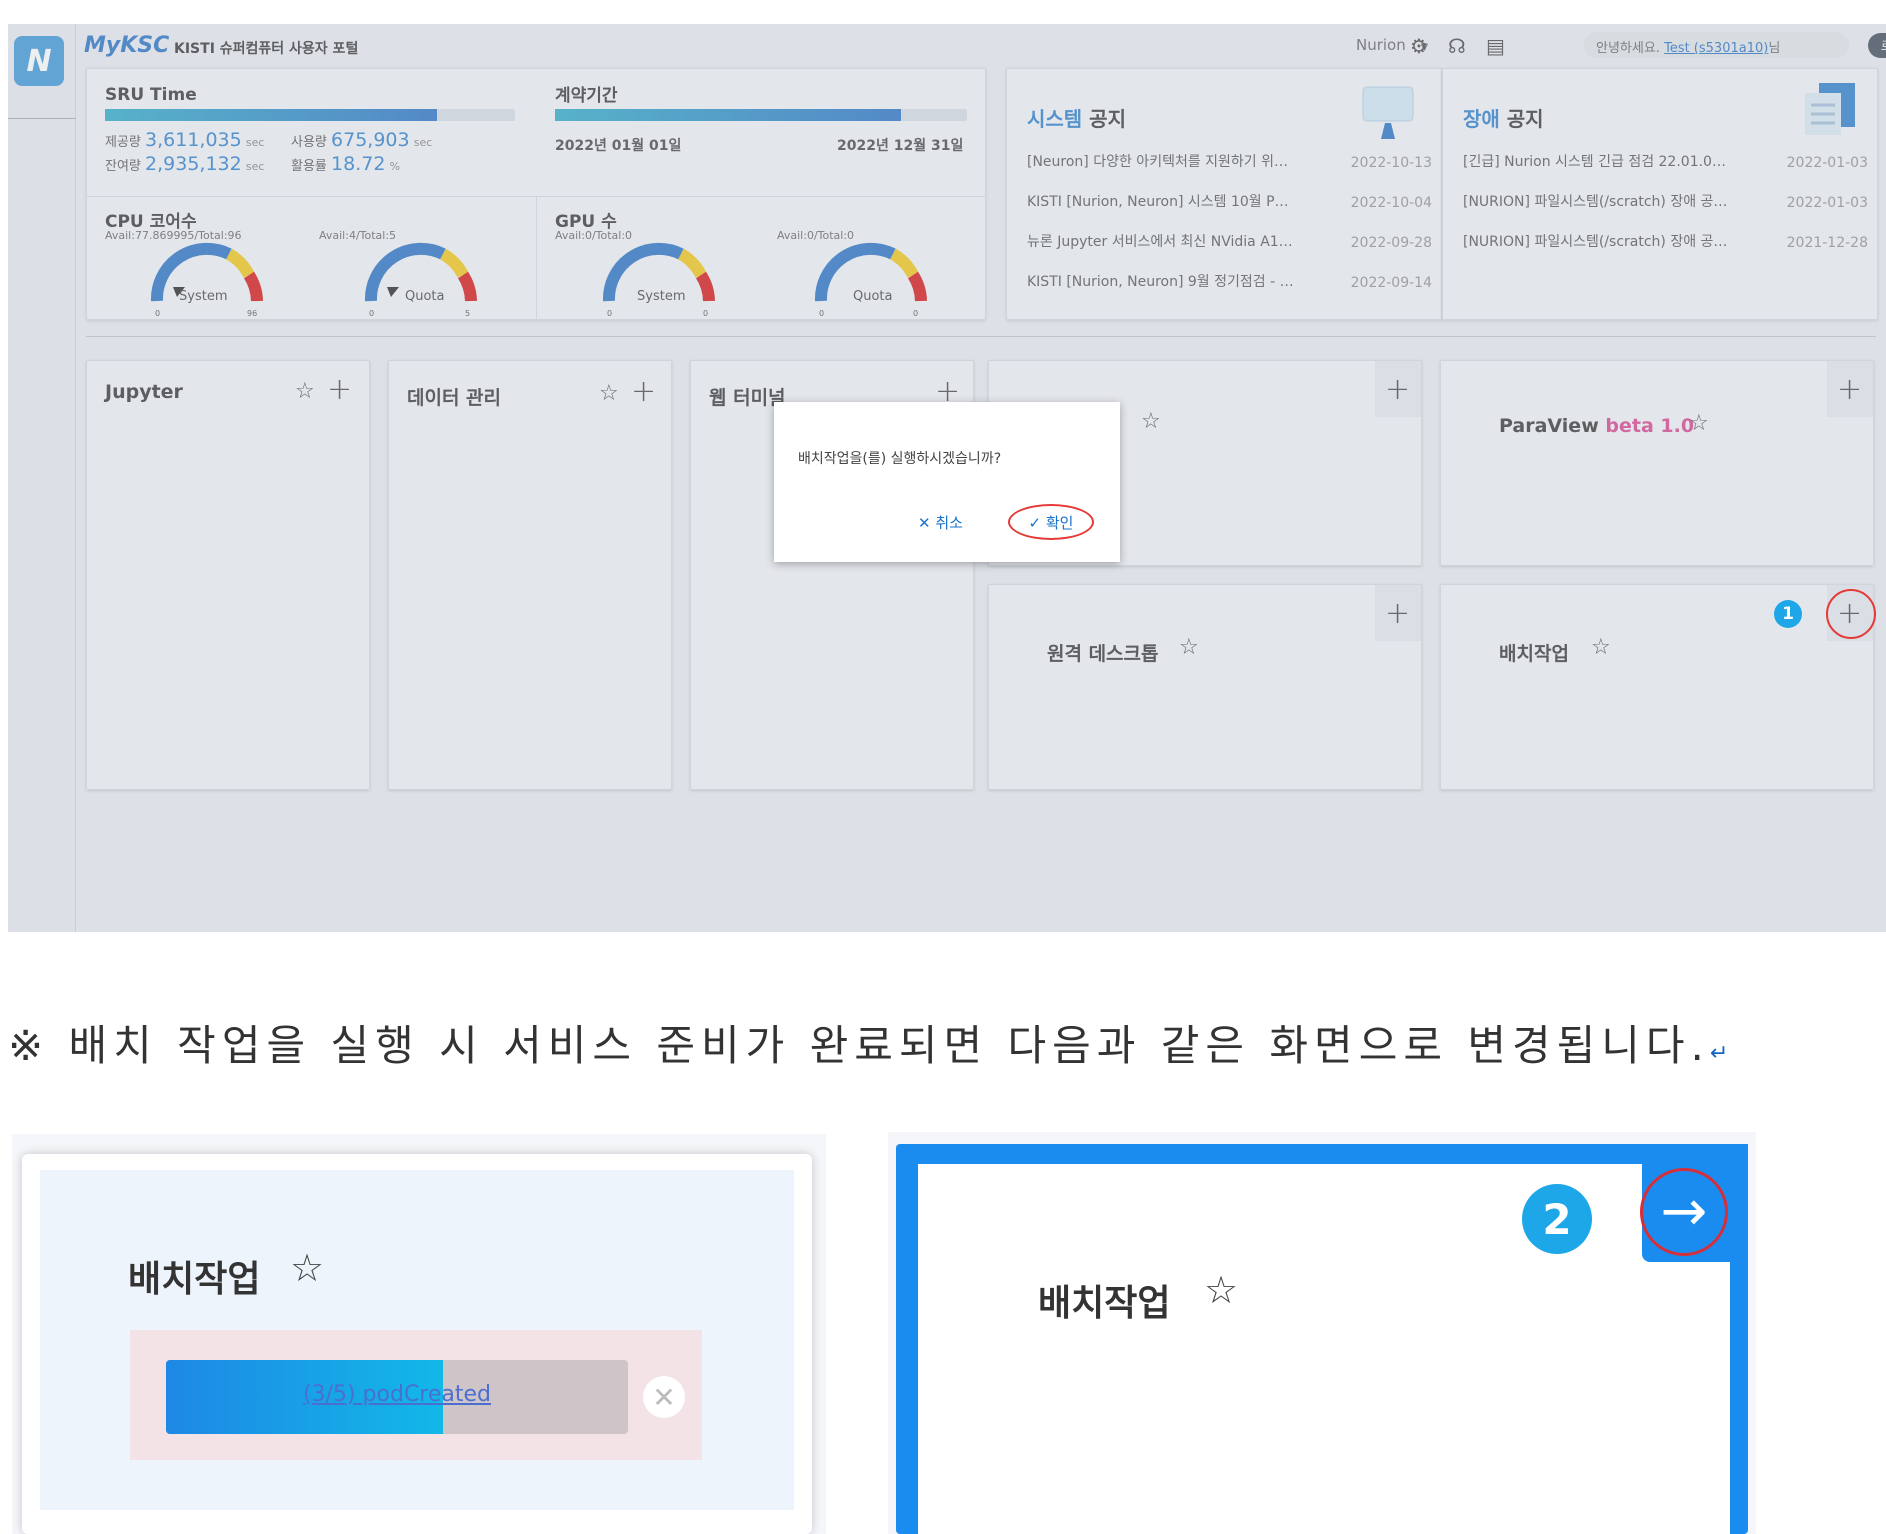  I want to click on return-mark-icon: ↵, so click(1722, 1053).